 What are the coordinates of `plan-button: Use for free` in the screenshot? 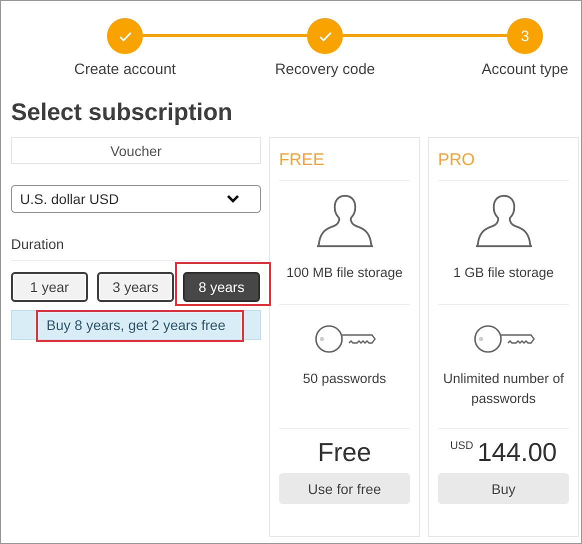 It's located at (344, 488).